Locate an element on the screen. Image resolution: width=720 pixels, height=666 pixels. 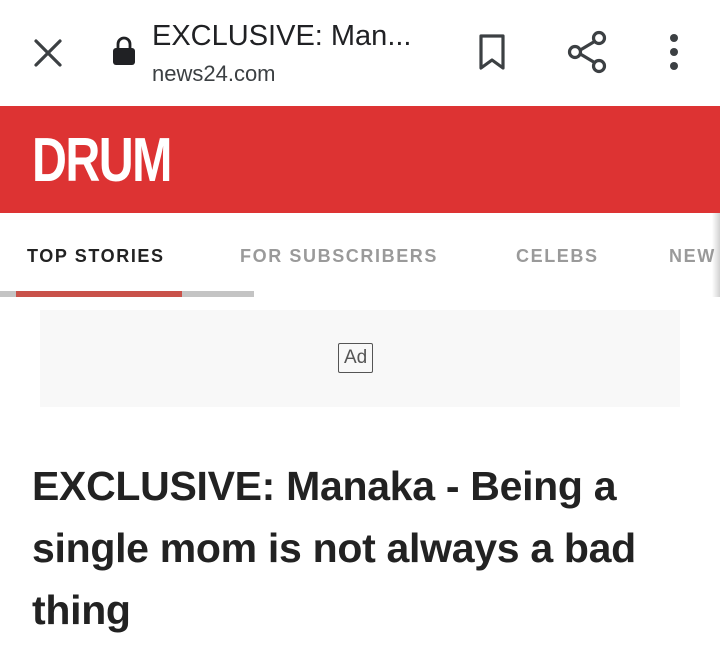
ad-slot: Ad is located at coordinates (360, 358).